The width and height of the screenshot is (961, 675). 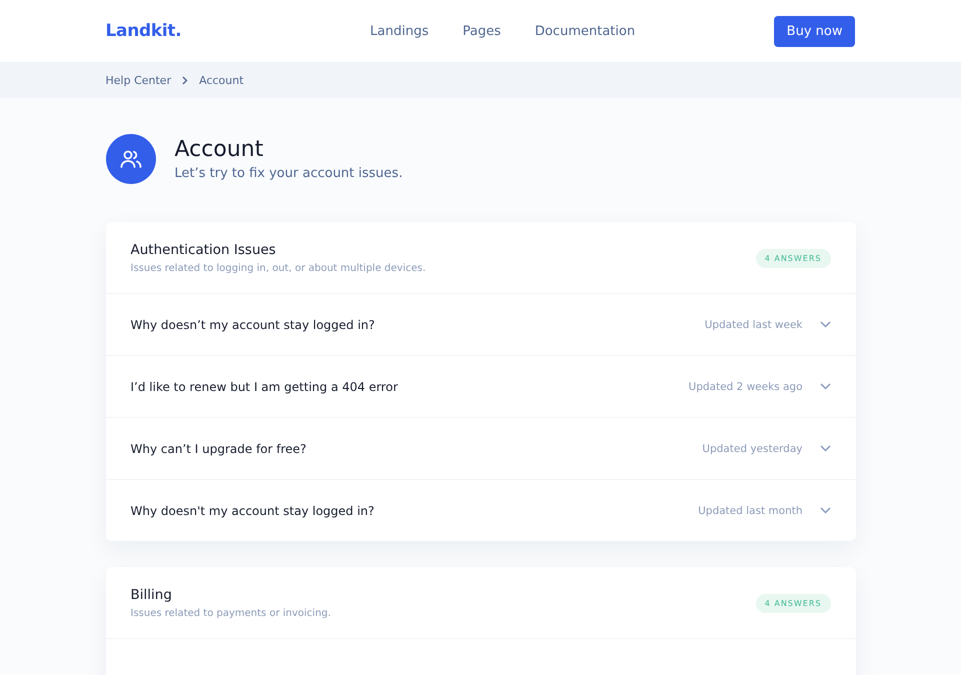 I want to click on page-subtitle: Let’s try to fix your account issues., so click(x=288, y=173).